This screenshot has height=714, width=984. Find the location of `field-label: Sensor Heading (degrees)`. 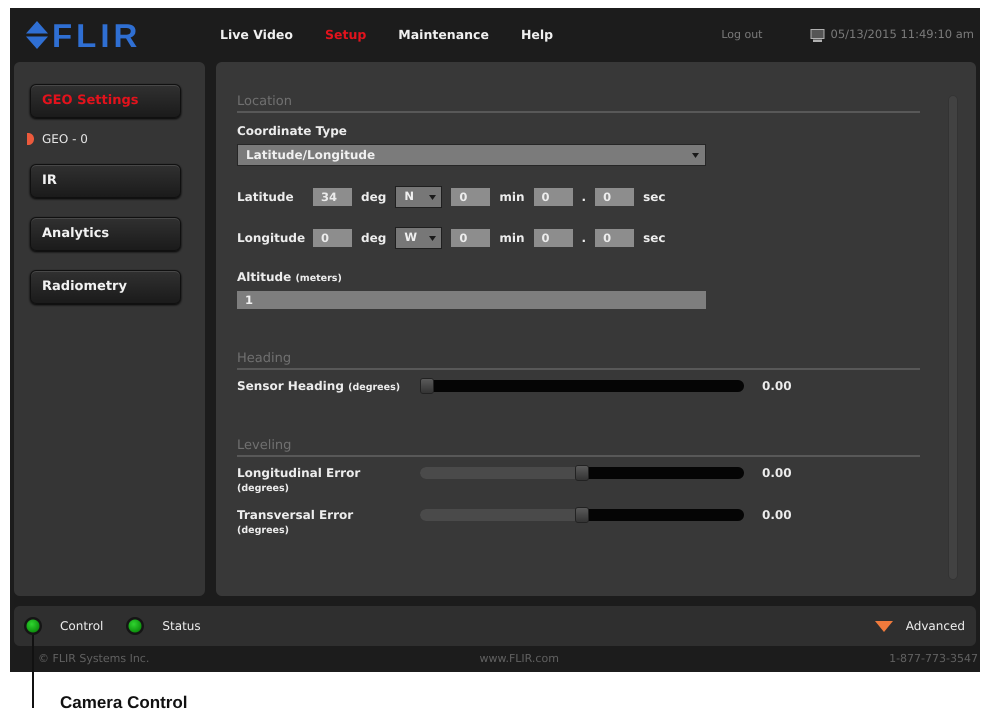

field-label: Sensor Heading (degrees) is located at coordinates (319, 386).